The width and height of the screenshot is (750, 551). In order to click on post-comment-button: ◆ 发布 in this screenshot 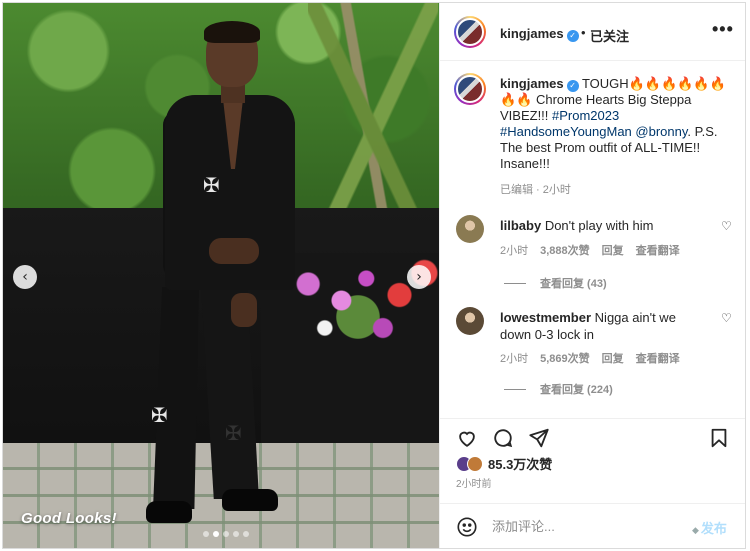, I will do `click(709, 527)`.